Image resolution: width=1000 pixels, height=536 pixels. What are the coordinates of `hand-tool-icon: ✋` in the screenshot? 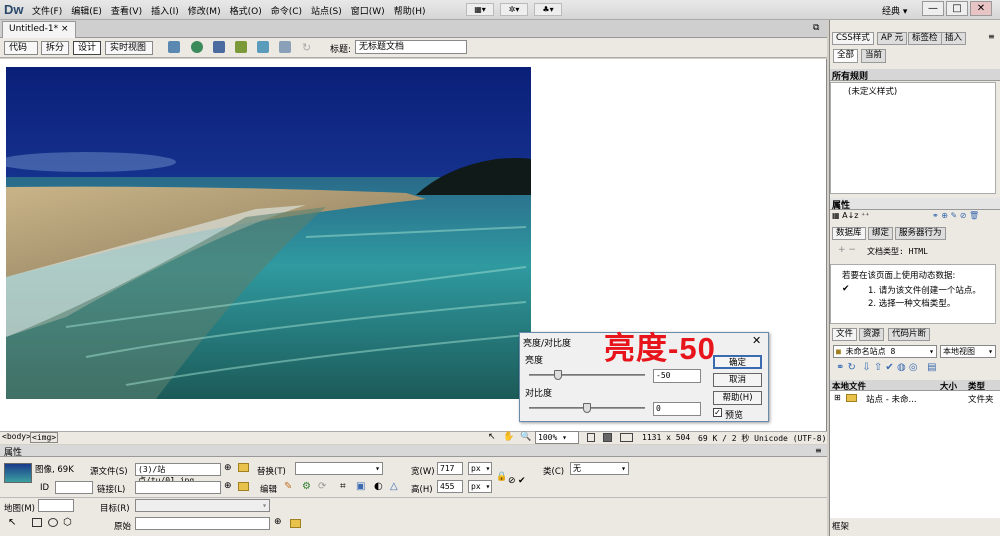 It's located at (508, 437).